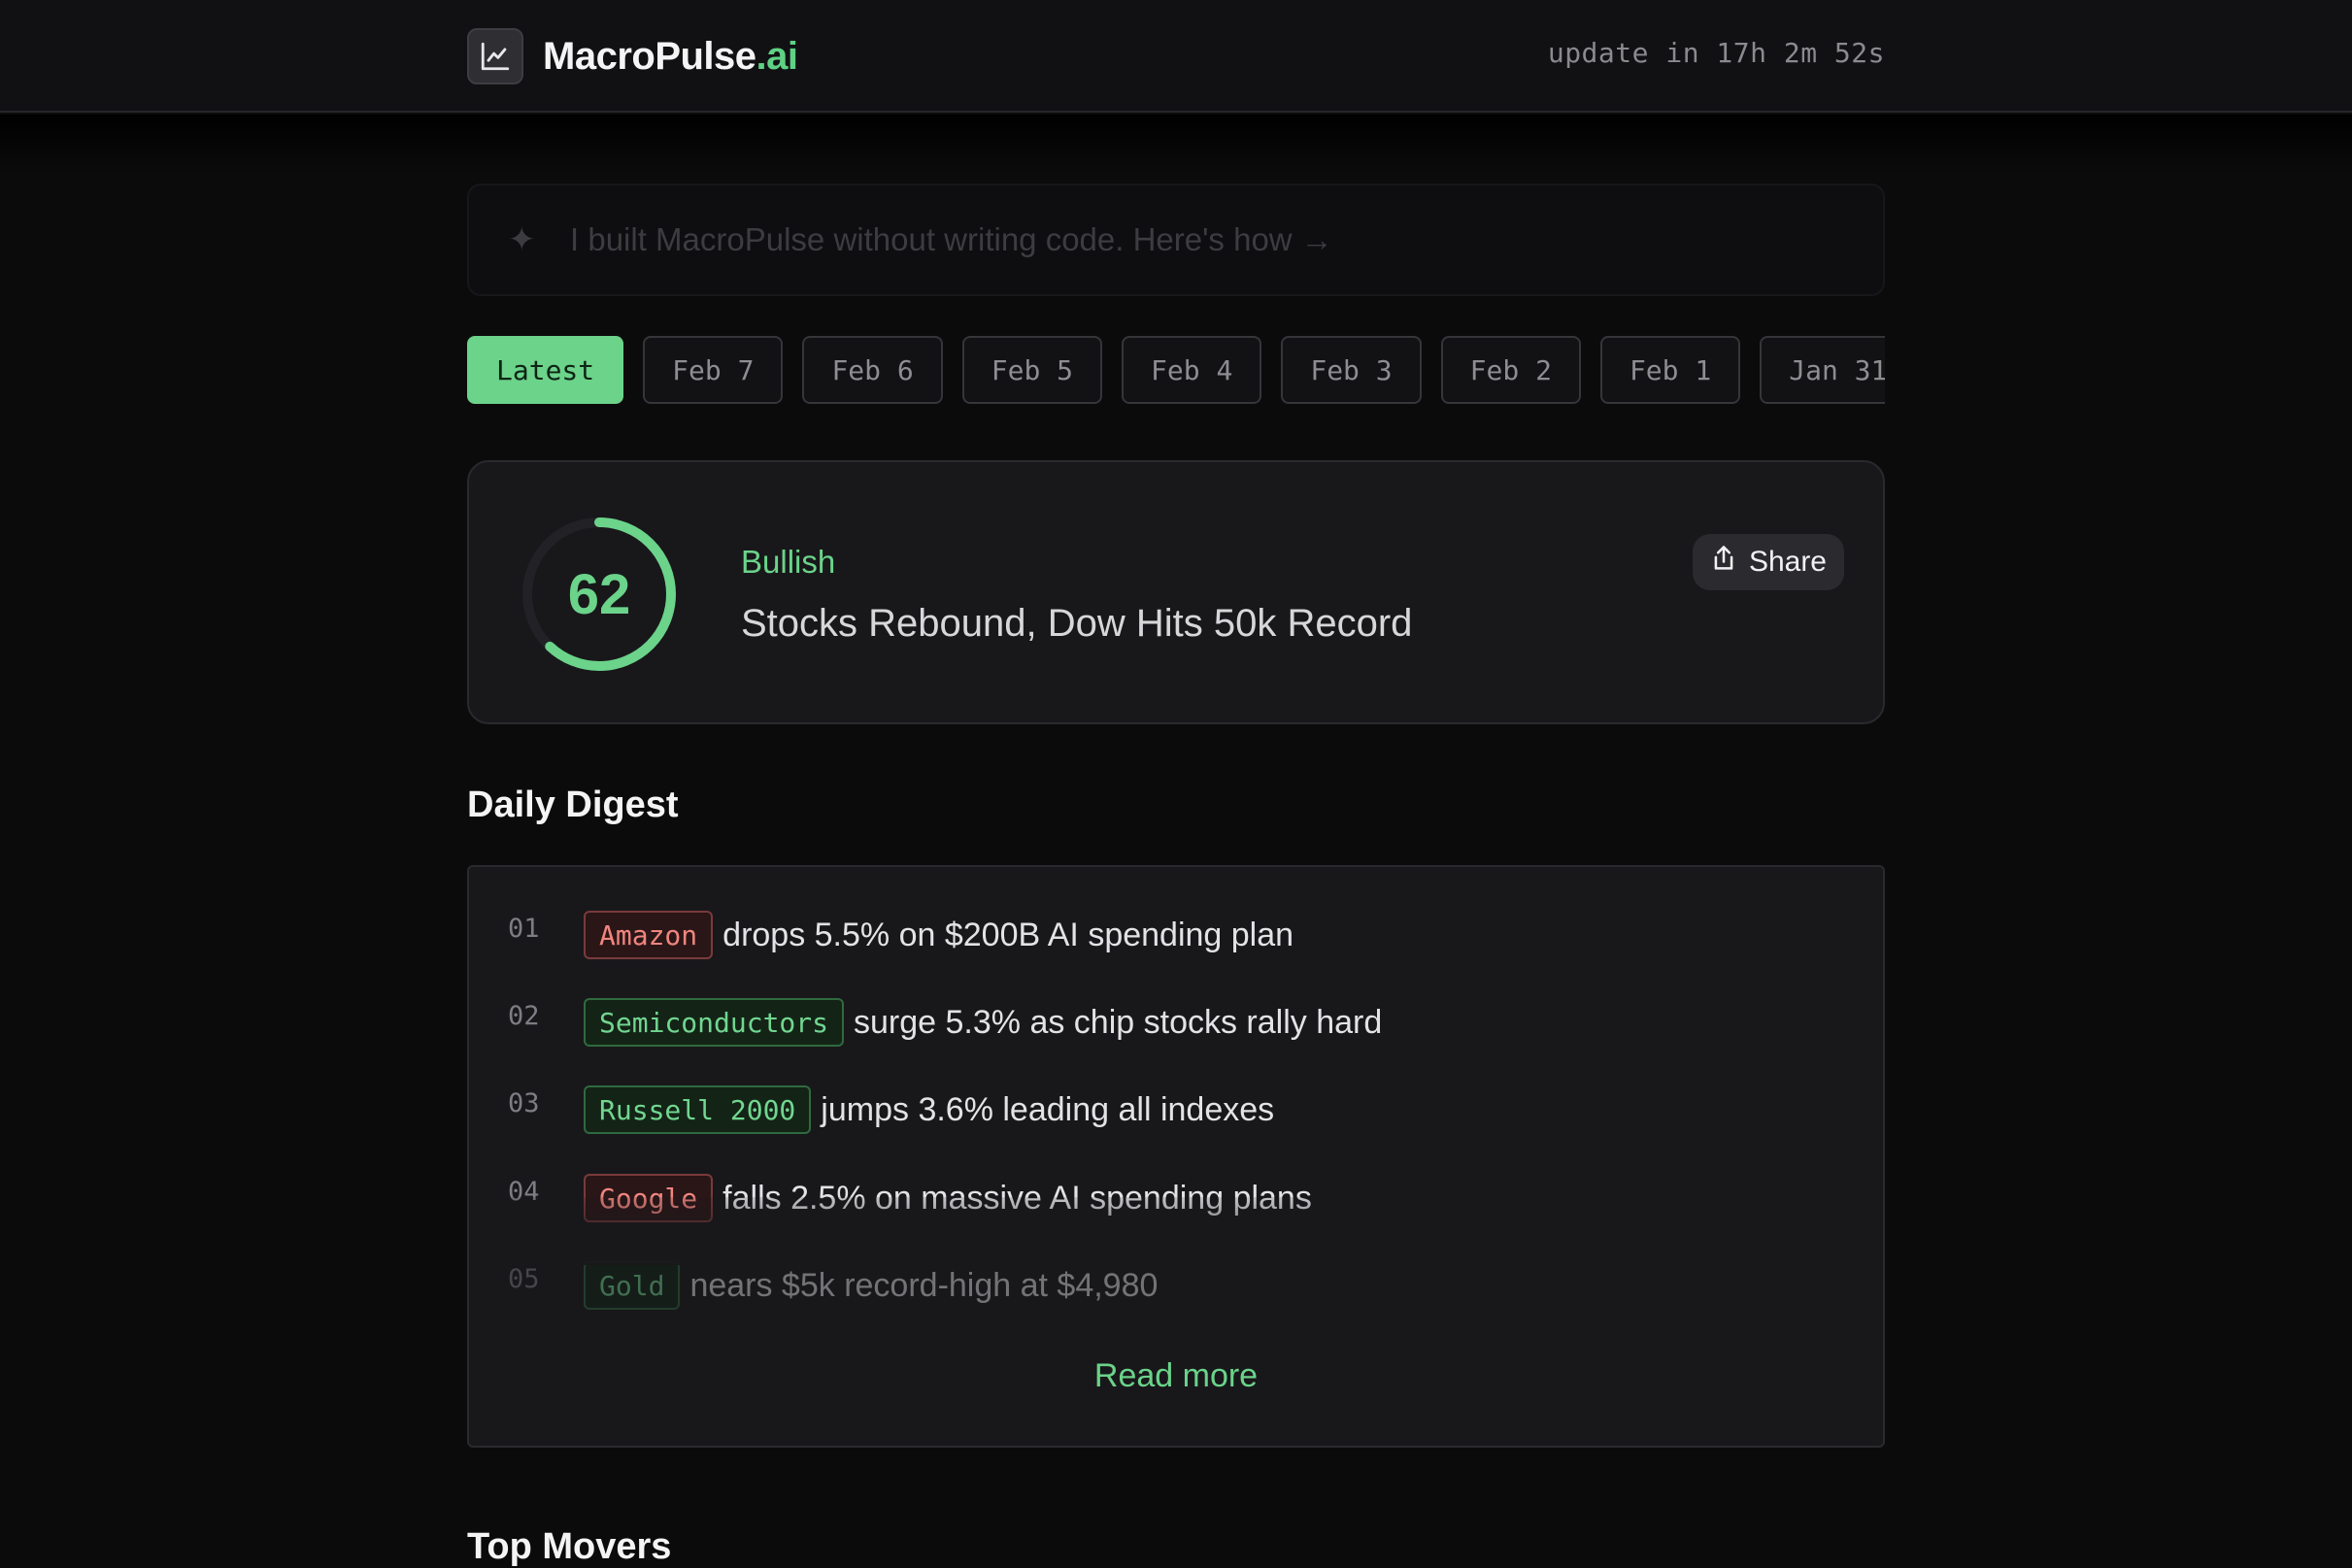  I want to click on share-button: Share, so click(1768, 562).